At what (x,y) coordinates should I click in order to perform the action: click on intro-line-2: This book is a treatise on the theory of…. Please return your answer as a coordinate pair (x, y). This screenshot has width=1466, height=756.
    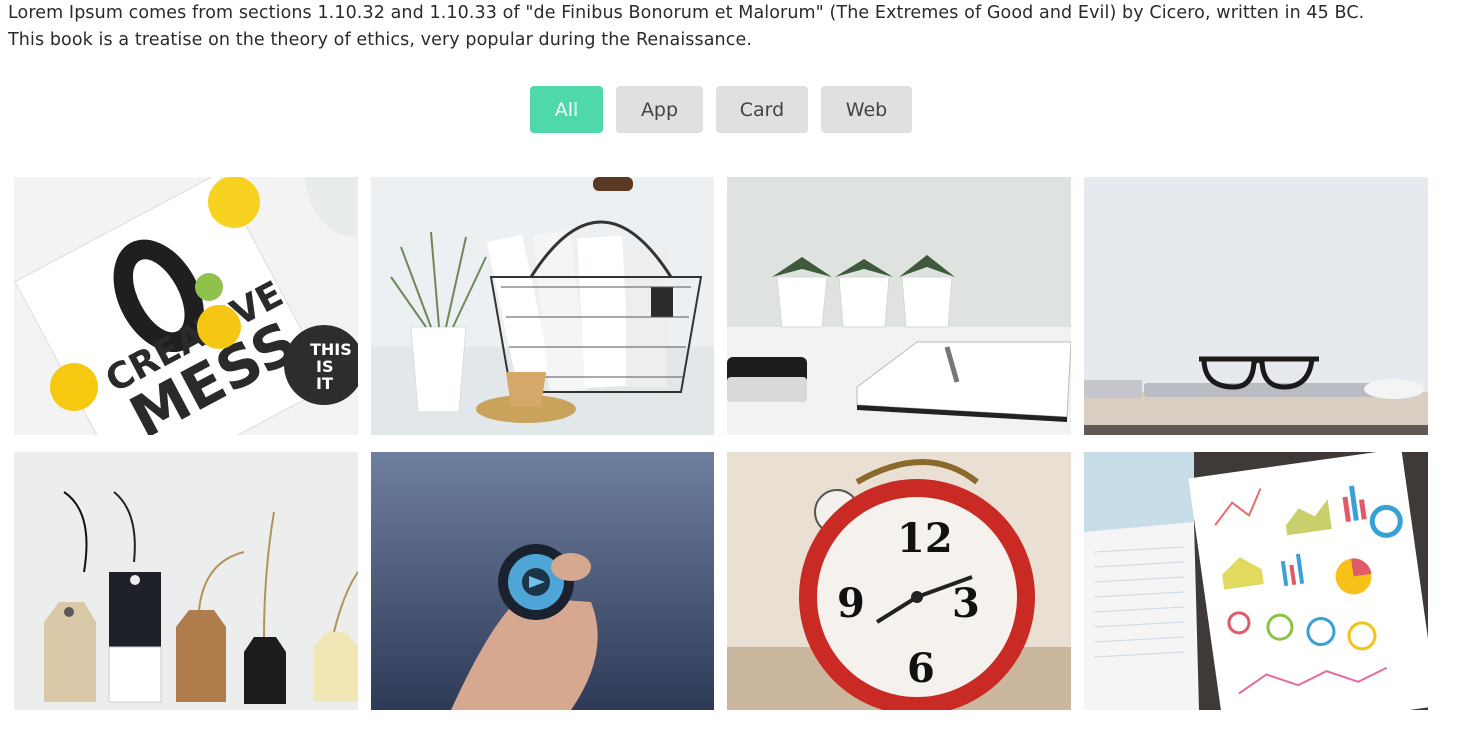
    Looking at the image, I should click on (380, 40).